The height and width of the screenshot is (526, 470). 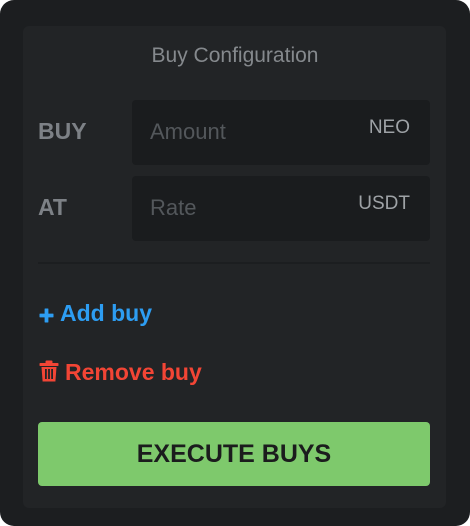 What do you see at coordinates (384, 203) in the screenshot?
I see `rate-unit: USDT` at bounding box center [384, 203].